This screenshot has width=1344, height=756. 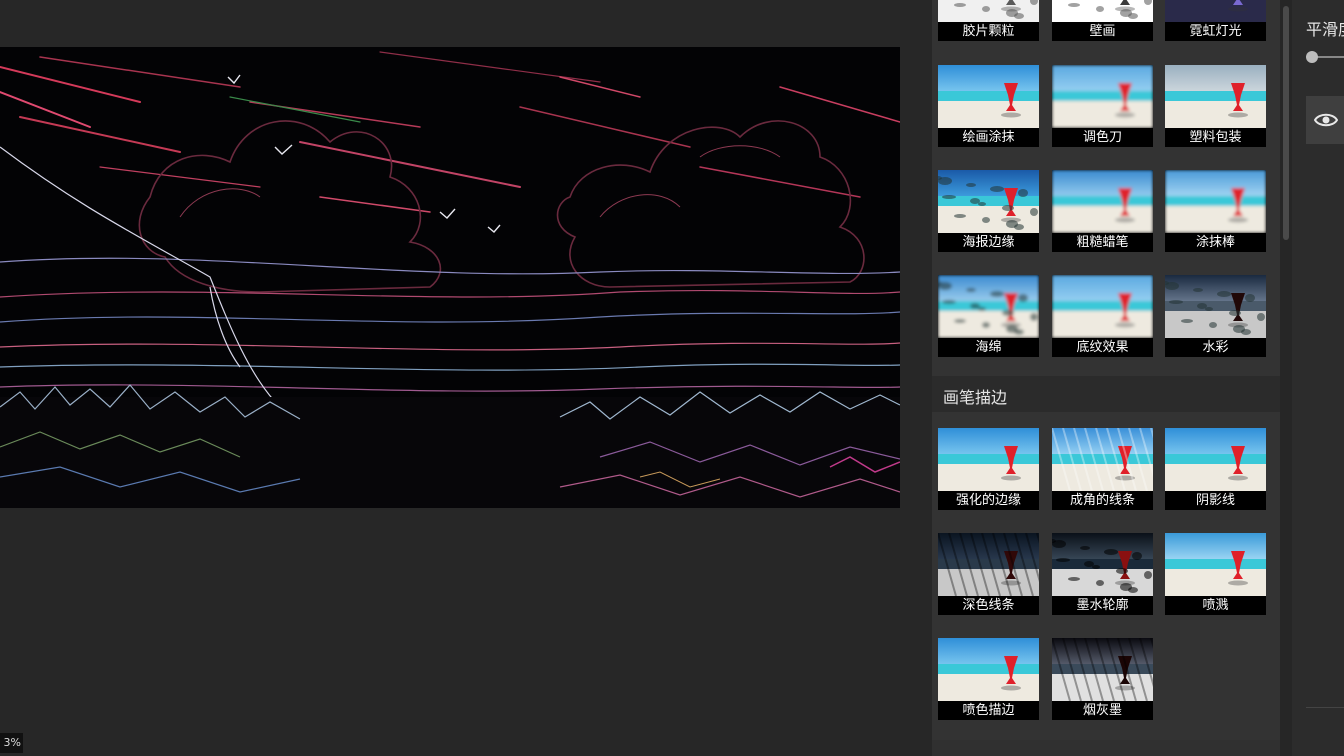 I want to click on filter-label: 涂抹棒, so click(x=1215, y=242).